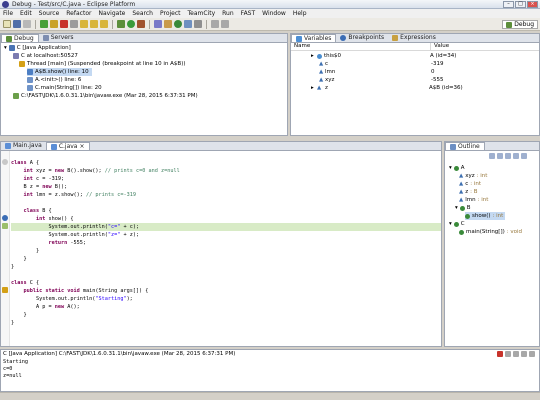 Image resolution: width=540 pixels, height=400 pixels. What do you see at coordinates (453, 146) in the screenshot?
I see `outline-icon` at bounding box center [453, 146].